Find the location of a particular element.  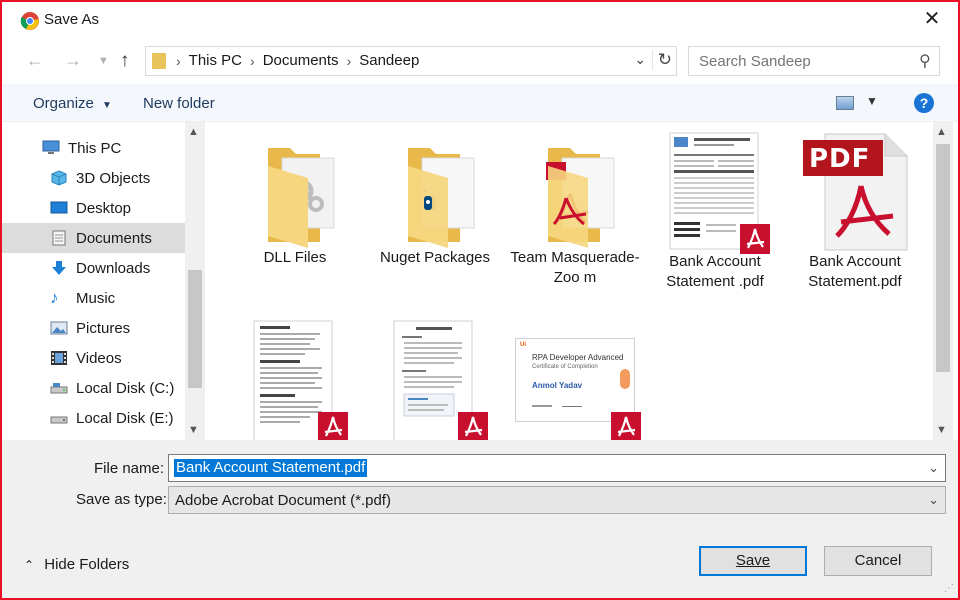

file-item: Bank Account Statement .pdf is located at coordinates (715, 212).